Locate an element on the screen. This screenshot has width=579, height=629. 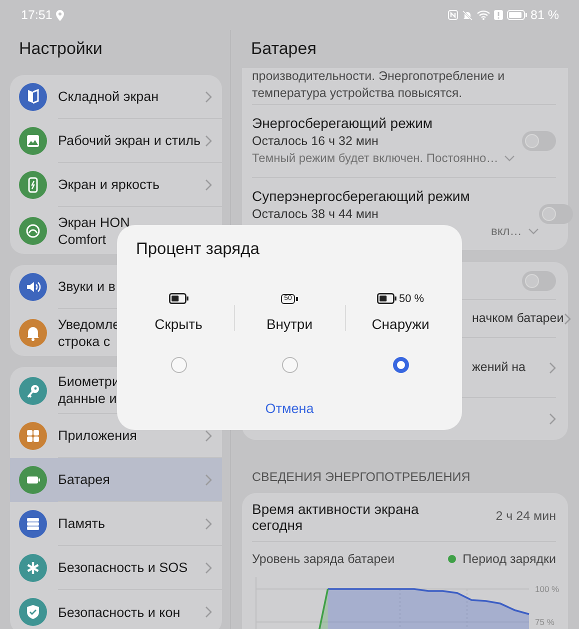
setting-label: жений на is located at coordinates (499, 367).